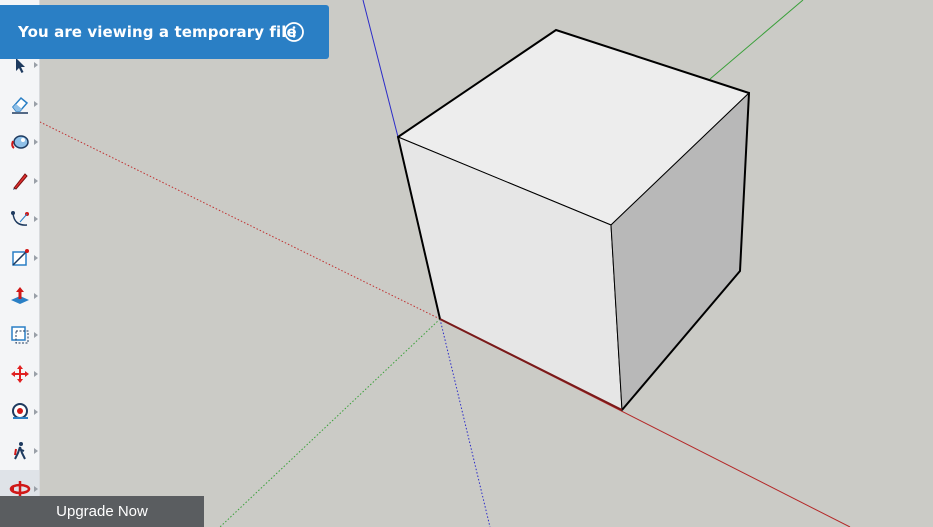 This screenshot has width=933, height=527. What do you see at coordinates (157, 32) in the screenshot?
I see `banner-text: You are viewing a temporary file` at bounding box center [157, 32].